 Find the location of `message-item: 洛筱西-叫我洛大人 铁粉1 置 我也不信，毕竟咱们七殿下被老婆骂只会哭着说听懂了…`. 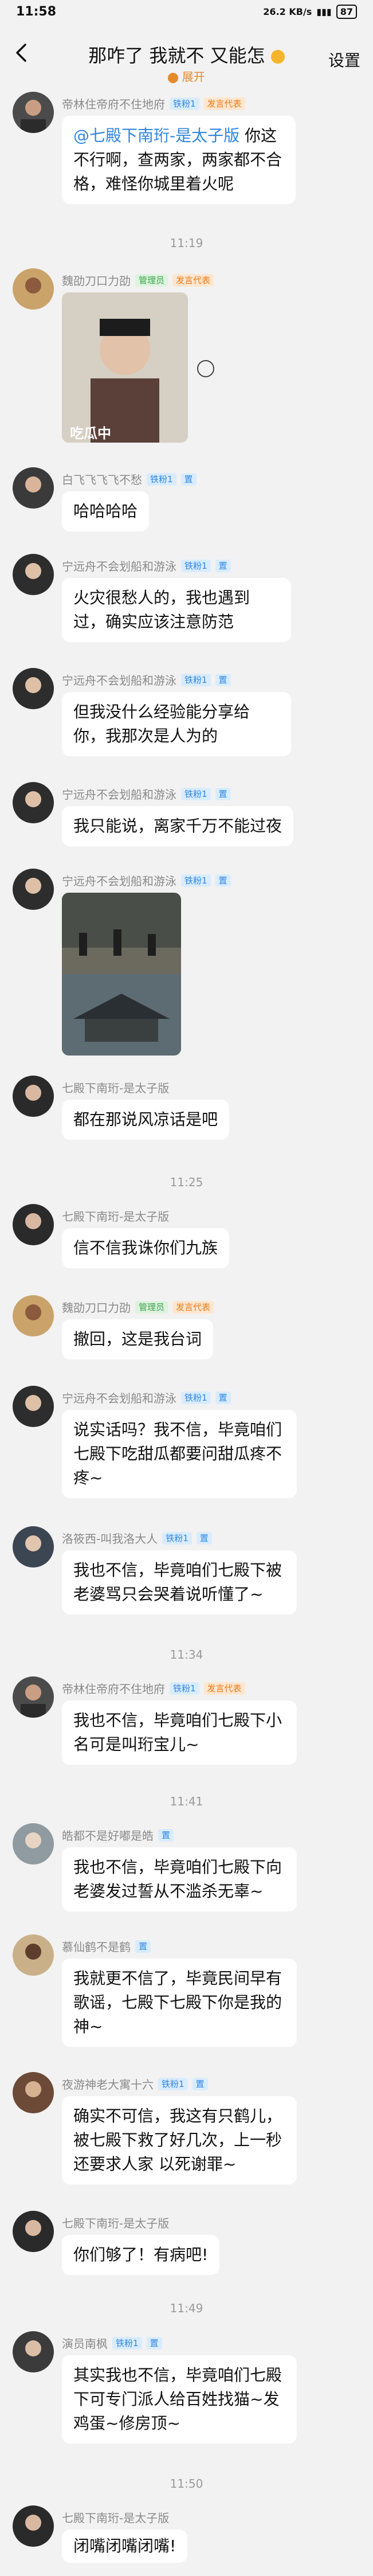

message-item: 洛筱西-叫我洛大人 铁粉1 置 我也不信，毕竟咱们七殿下被老婆骂只会哭着说听懂了… is located at coordinates (190, 1575).